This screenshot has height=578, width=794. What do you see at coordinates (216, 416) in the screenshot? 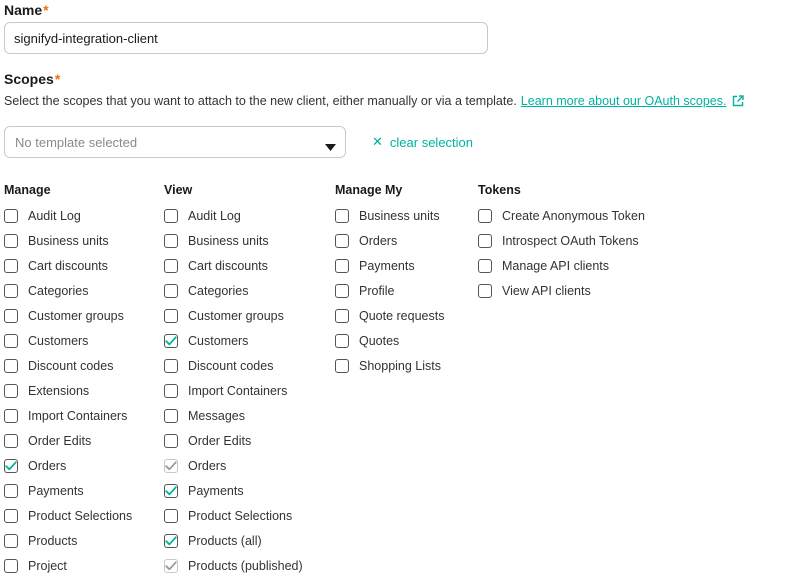
I see `checkbox-label: Messages` at bounding box center [216, 416].